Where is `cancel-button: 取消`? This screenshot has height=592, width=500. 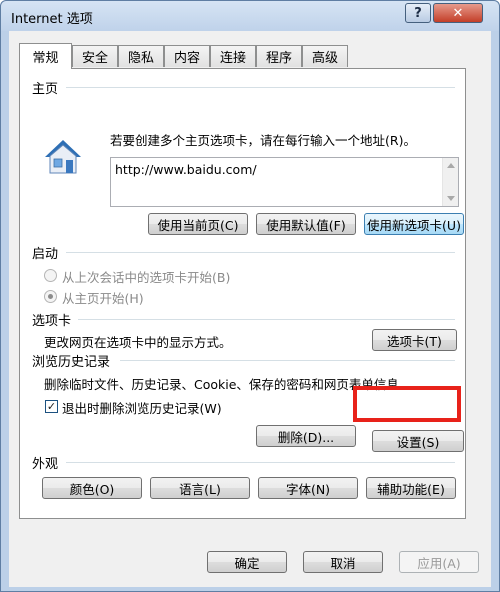 cancel-button: 取消 is located at coordinates (343, 562).